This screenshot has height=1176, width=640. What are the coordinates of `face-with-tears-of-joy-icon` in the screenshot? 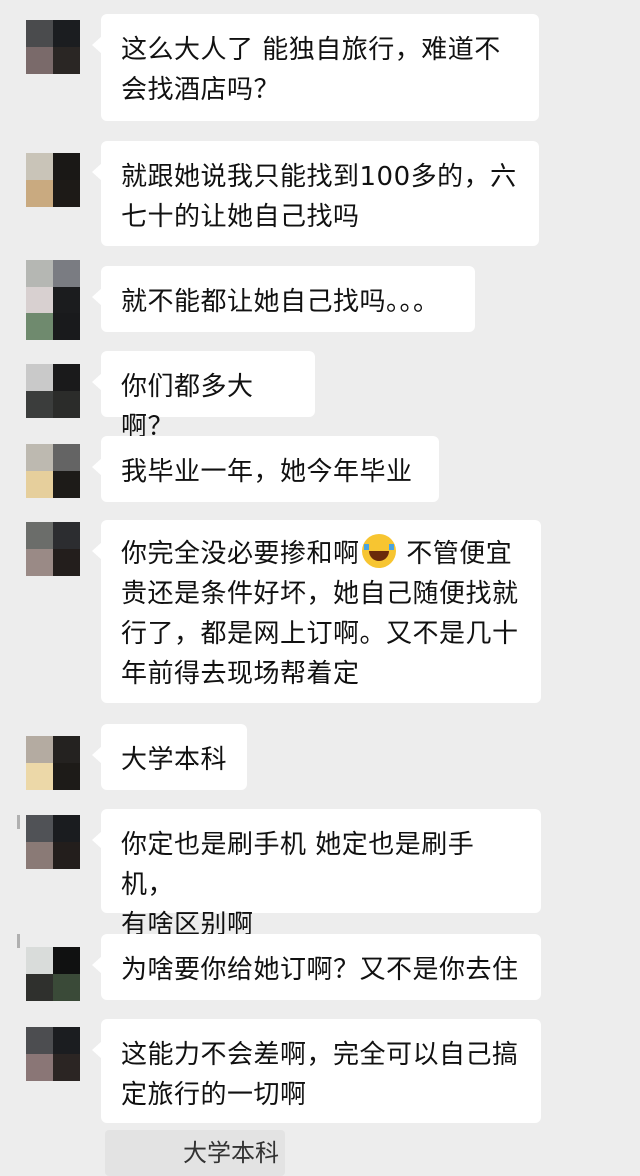 It's located at (378, 551).